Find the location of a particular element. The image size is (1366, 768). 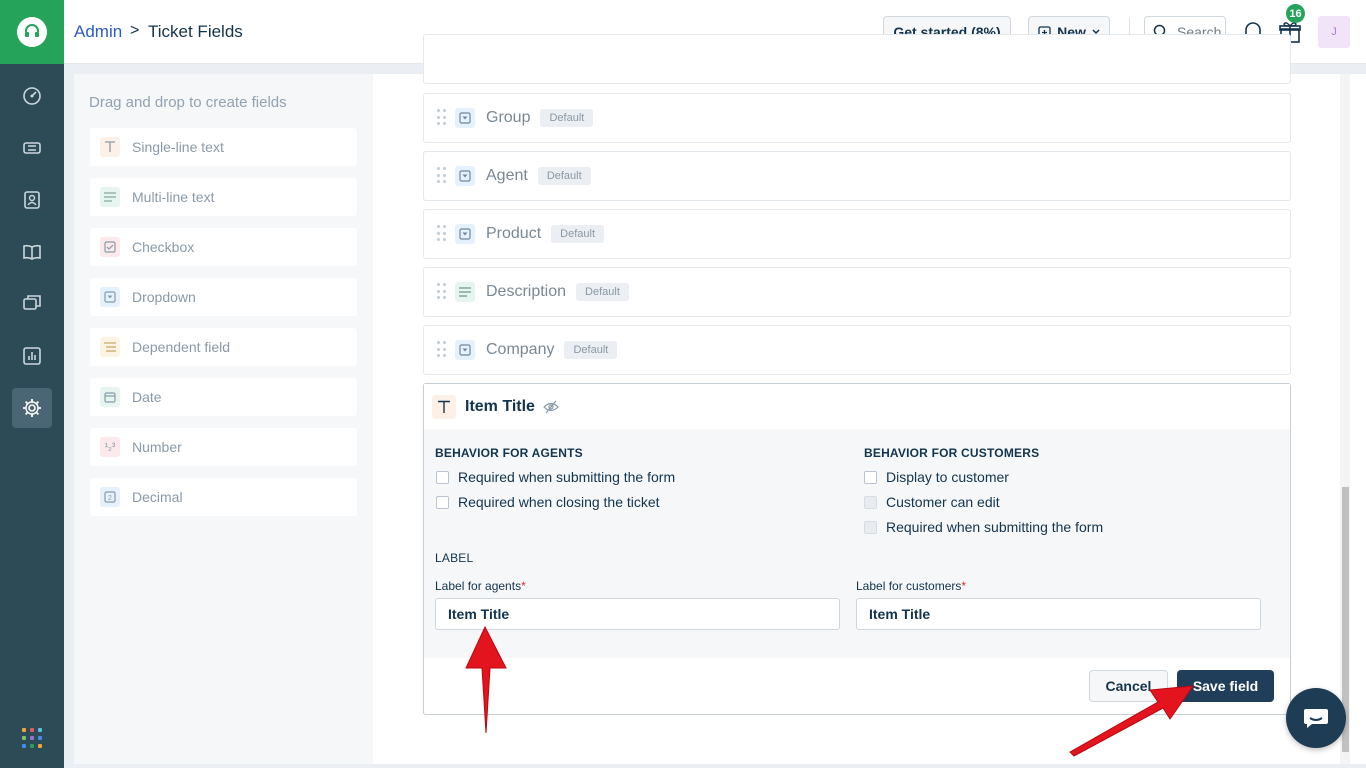

field-row-agent: Agent Default is located at coordinates (857, 176).